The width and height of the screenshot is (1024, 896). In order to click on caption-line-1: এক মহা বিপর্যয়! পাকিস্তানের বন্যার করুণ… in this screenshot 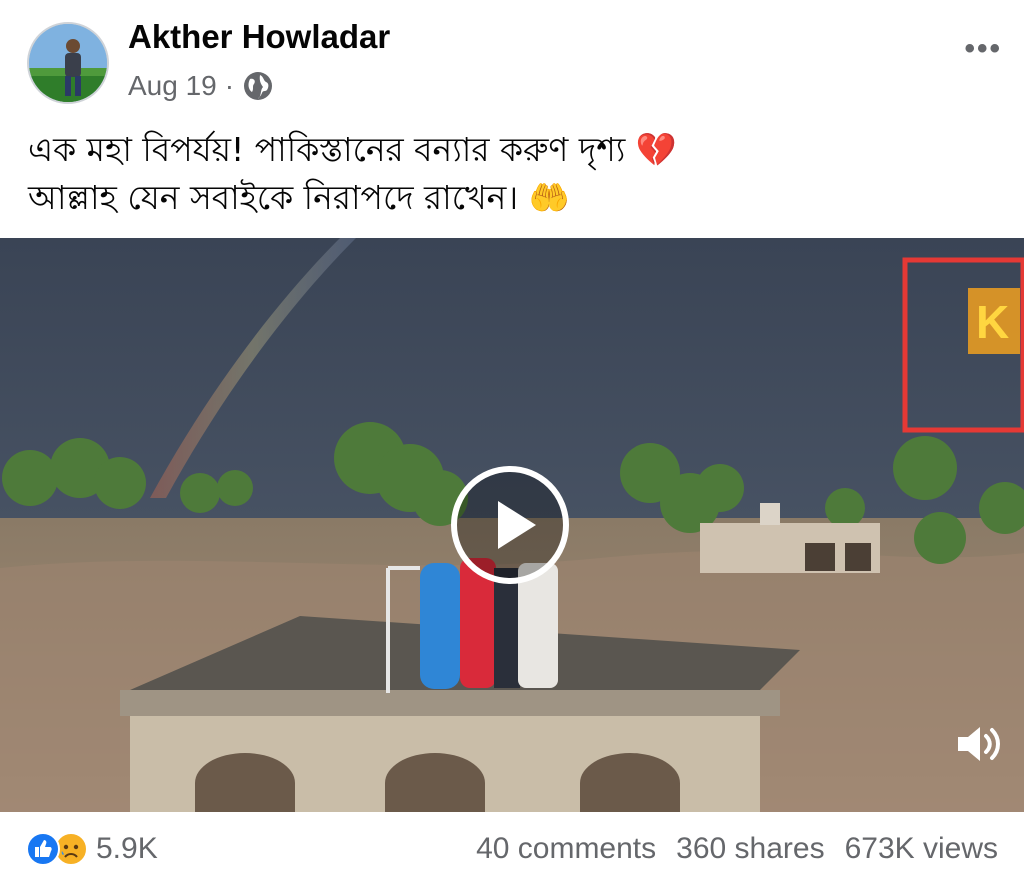, I will do `click(352, 149)`.